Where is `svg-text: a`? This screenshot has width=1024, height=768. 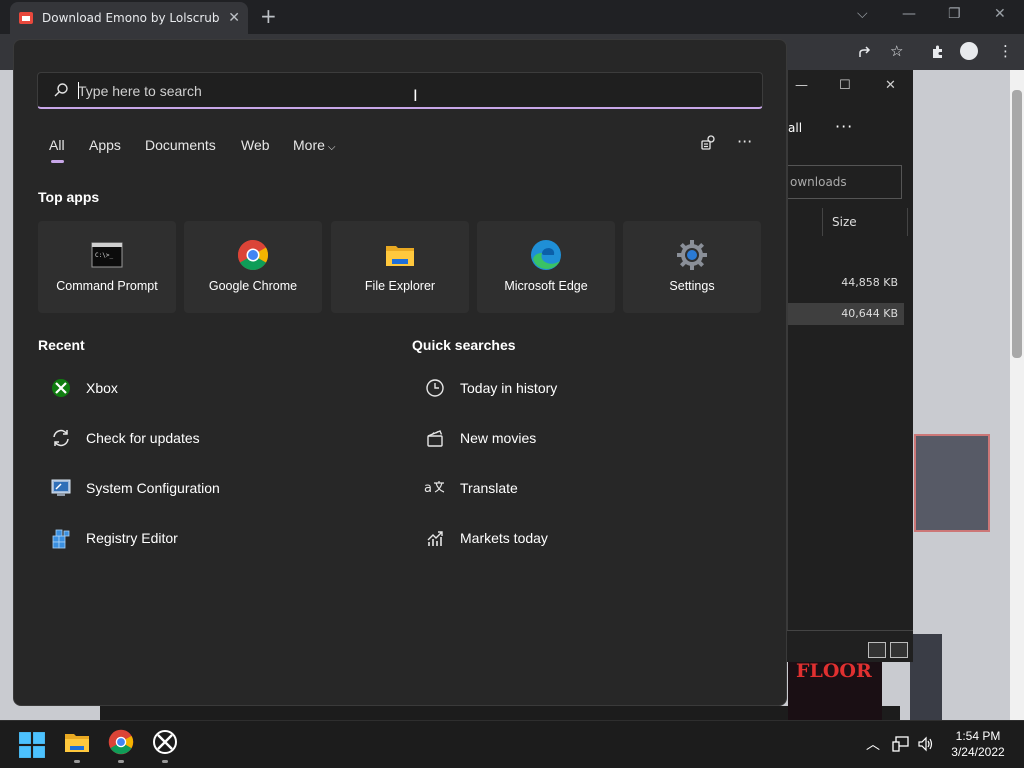 svg-text: a is located at coordinates (428, 488).